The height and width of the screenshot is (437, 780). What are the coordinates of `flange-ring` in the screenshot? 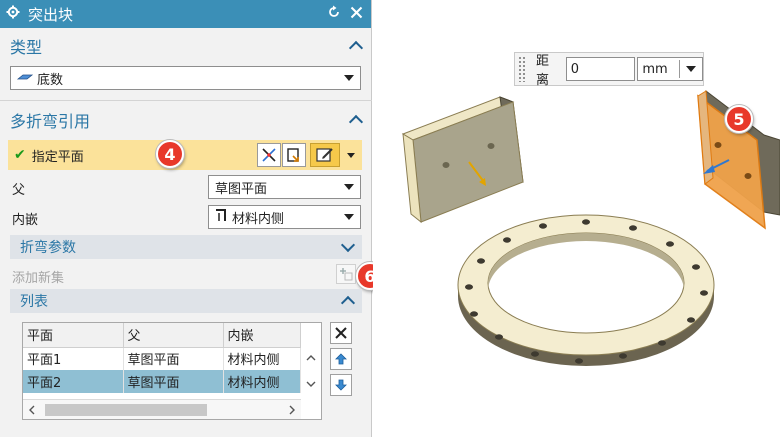 It's located at (586, 290).